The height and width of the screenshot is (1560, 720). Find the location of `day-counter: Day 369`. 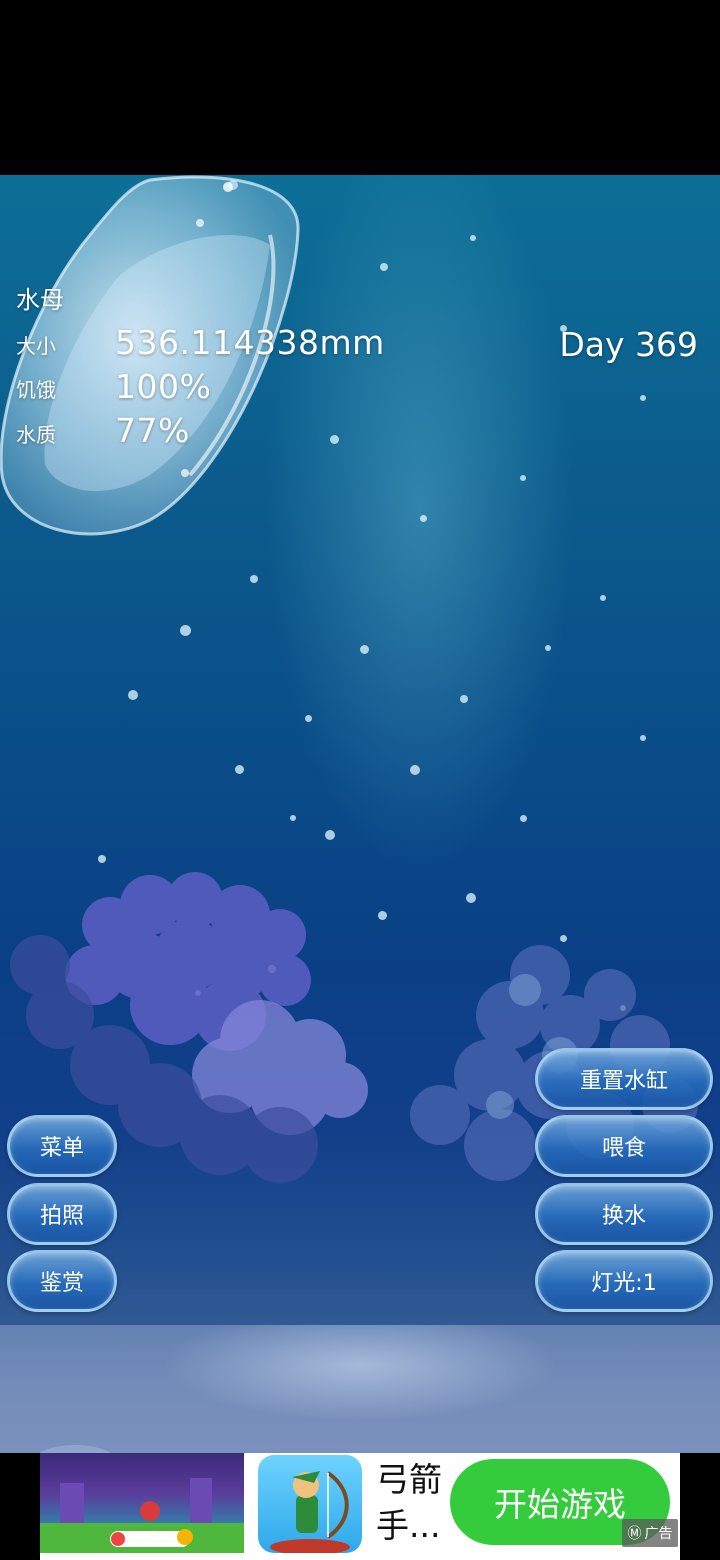

day-counter: Day 369 is located at coordinates (628, 344).